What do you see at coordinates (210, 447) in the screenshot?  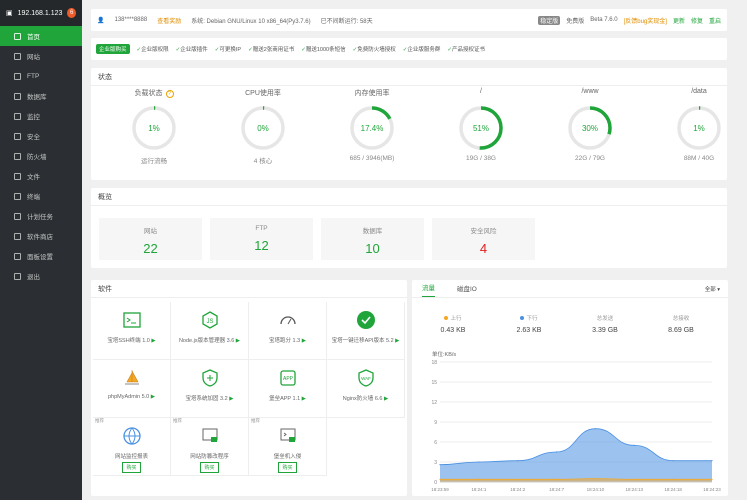 I see `software-item: 推荐 网站防篡改程序 购买` at bounding box center [210, 447].